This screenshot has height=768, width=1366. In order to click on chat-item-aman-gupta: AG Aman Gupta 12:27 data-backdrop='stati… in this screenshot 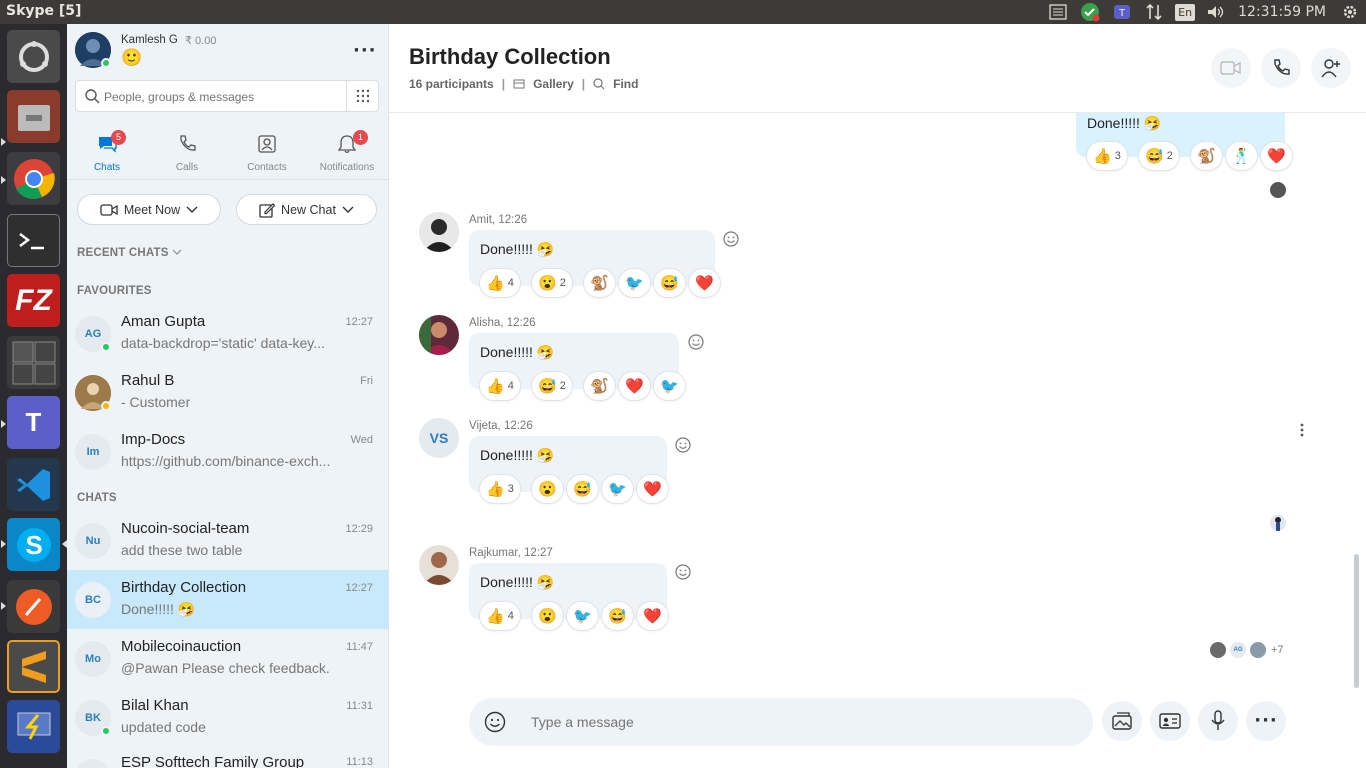, I will do `click(227, 333)`.